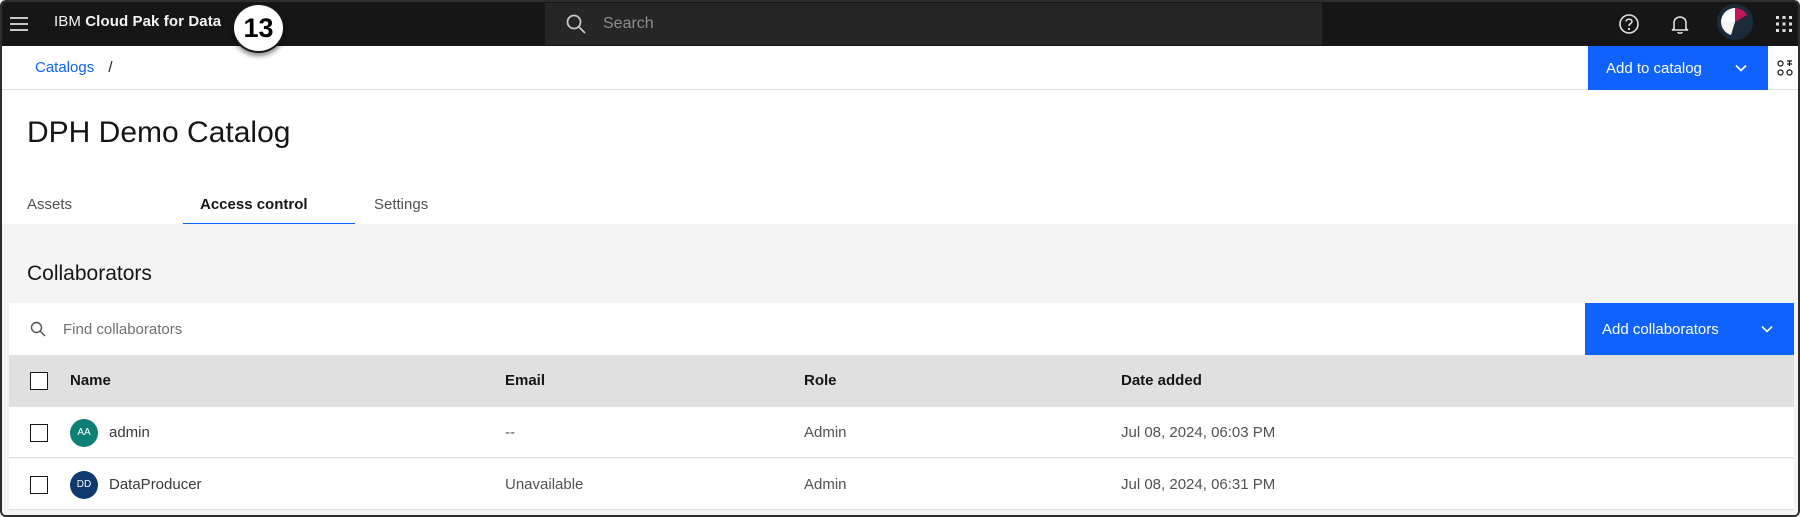 Image resolution: width=1800 pixels, height=517 pixels. I want to click on global-search-input: Search, so click(933, 24).